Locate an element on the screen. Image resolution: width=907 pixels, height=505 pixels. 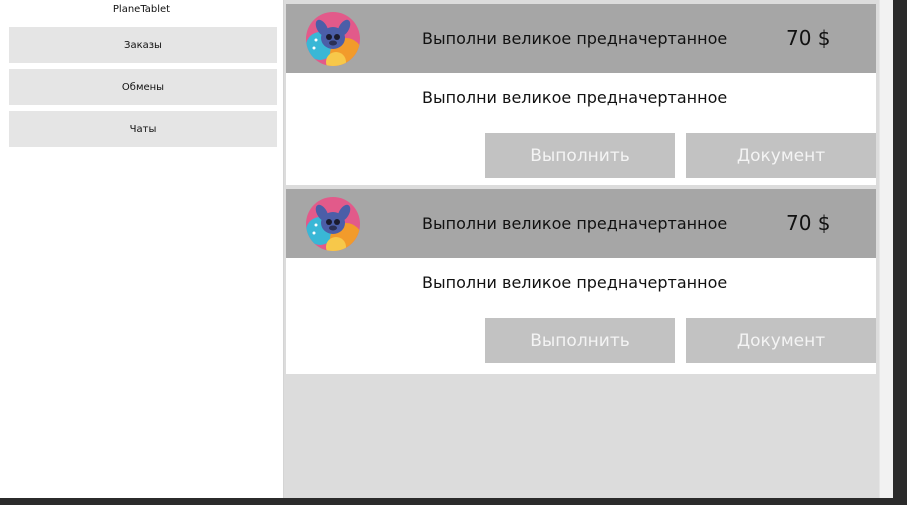
sidebar-item-orders: Заказы is located at coordinates (143, 45).